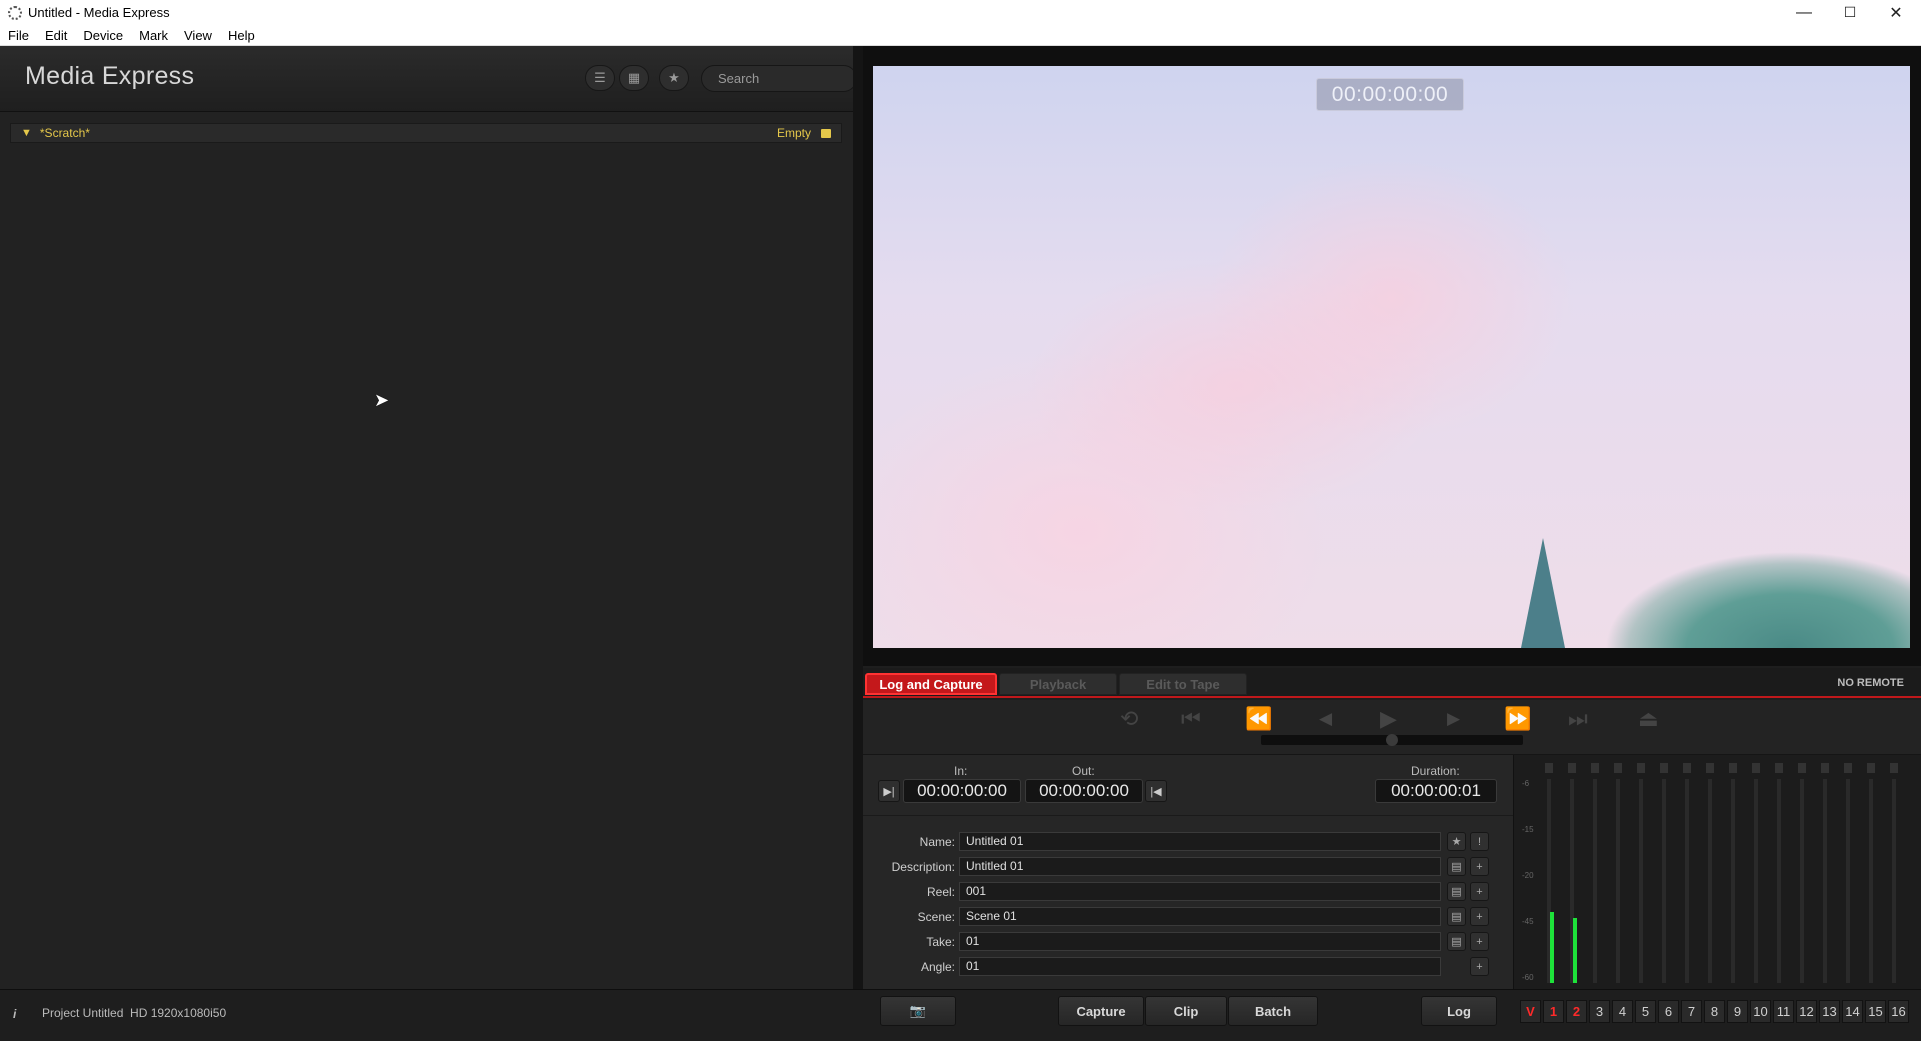 This screenshot has width=1921, height=1041. What do you see at coordinates (1325, 719) in the screenshot?
I see `step-back-icon: ◀` at bounding box center [1325, 719].